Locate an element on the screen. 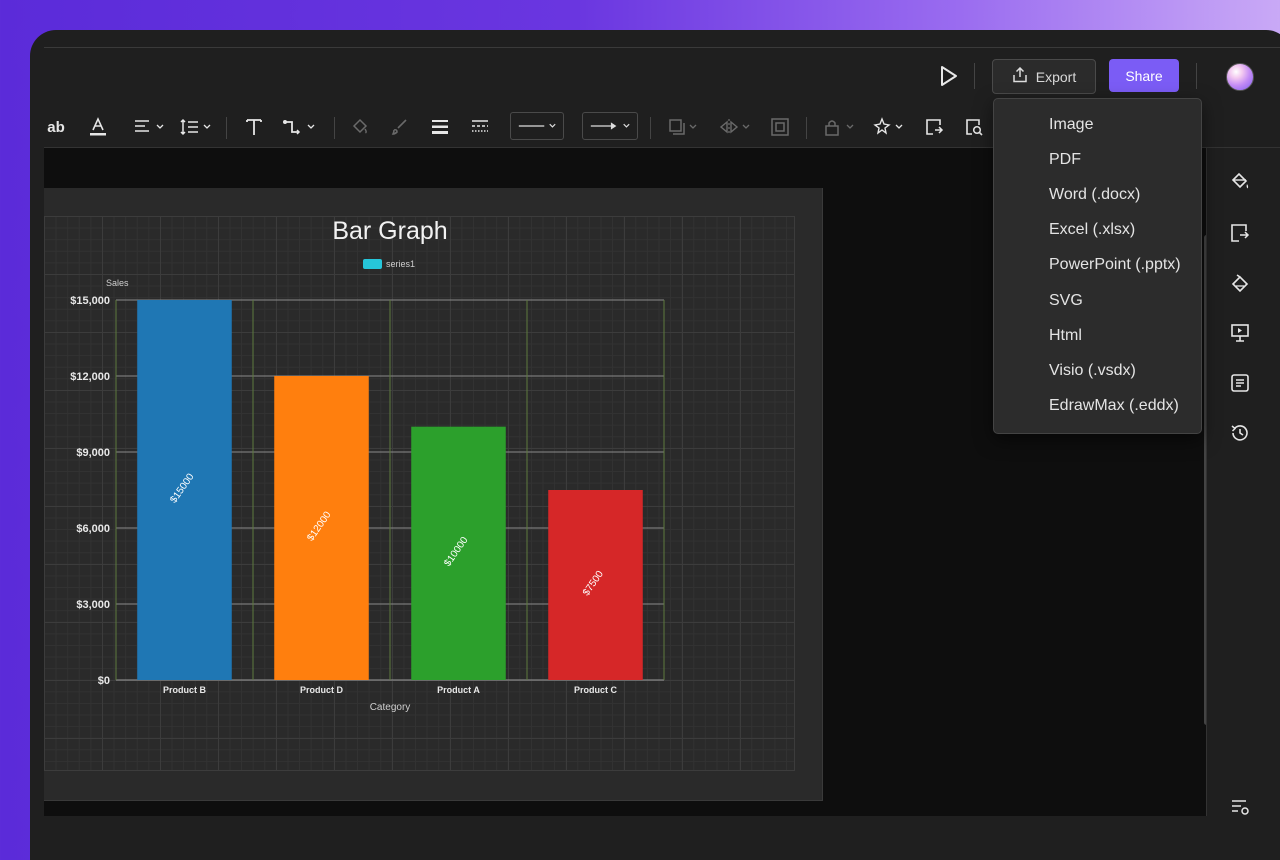 The height and width of the screenshot is (860, 1280). style-panel-icon is located at coordinates (1240, 283).